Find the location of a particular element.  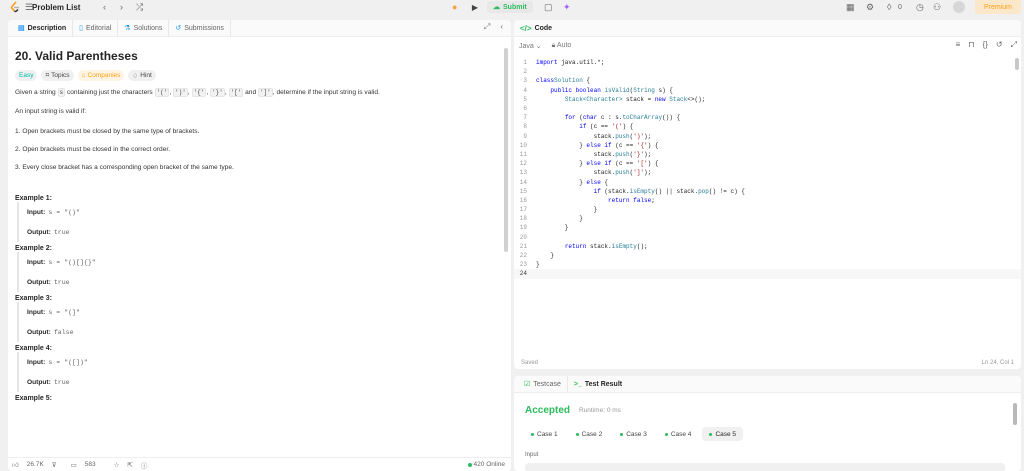

case-label: Case 4 is located at coordinates (681, 434).